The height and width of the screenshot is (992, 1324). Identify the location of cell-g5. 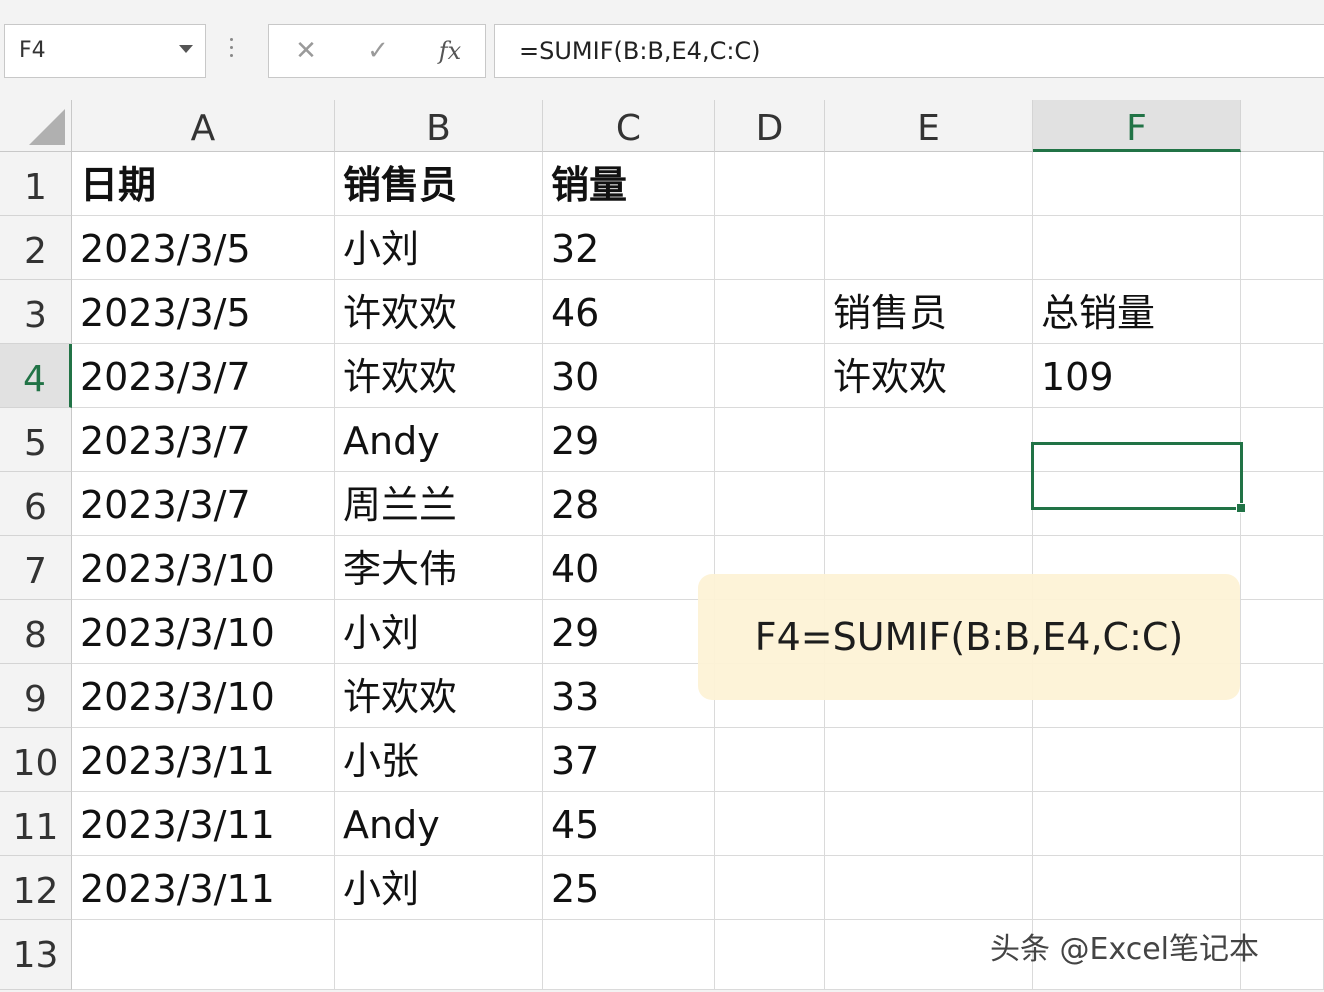
(1282, 440).